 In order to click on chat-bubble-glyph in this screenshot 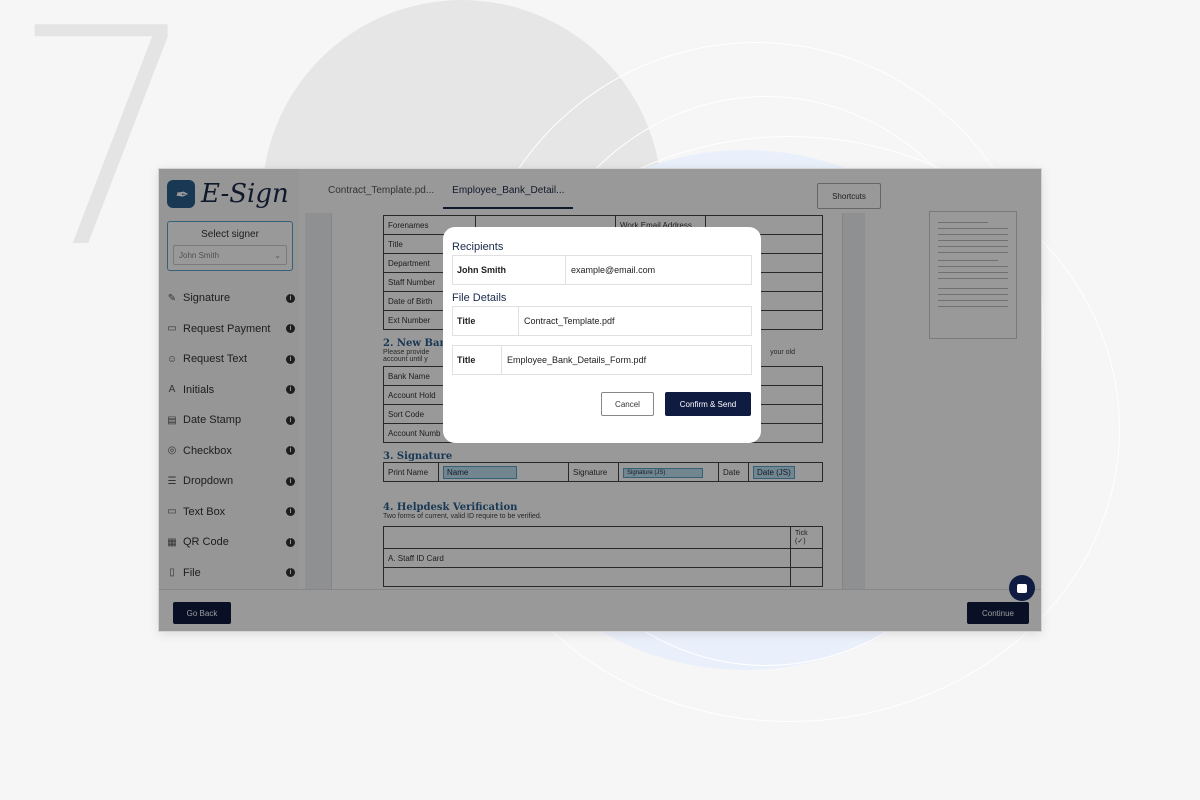, I will do `click(1022, 588)`.